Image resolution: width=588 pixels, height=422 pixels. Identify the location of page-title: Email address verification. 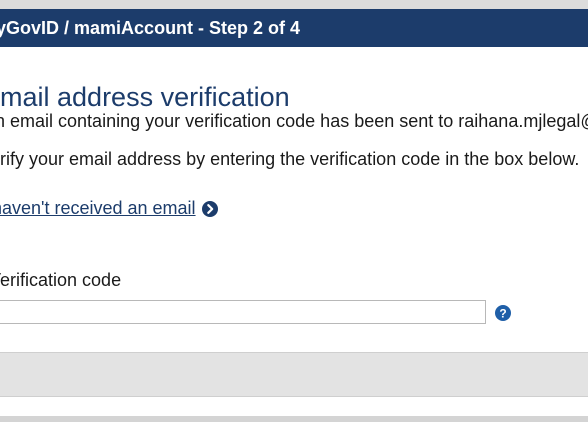
(145, 97).